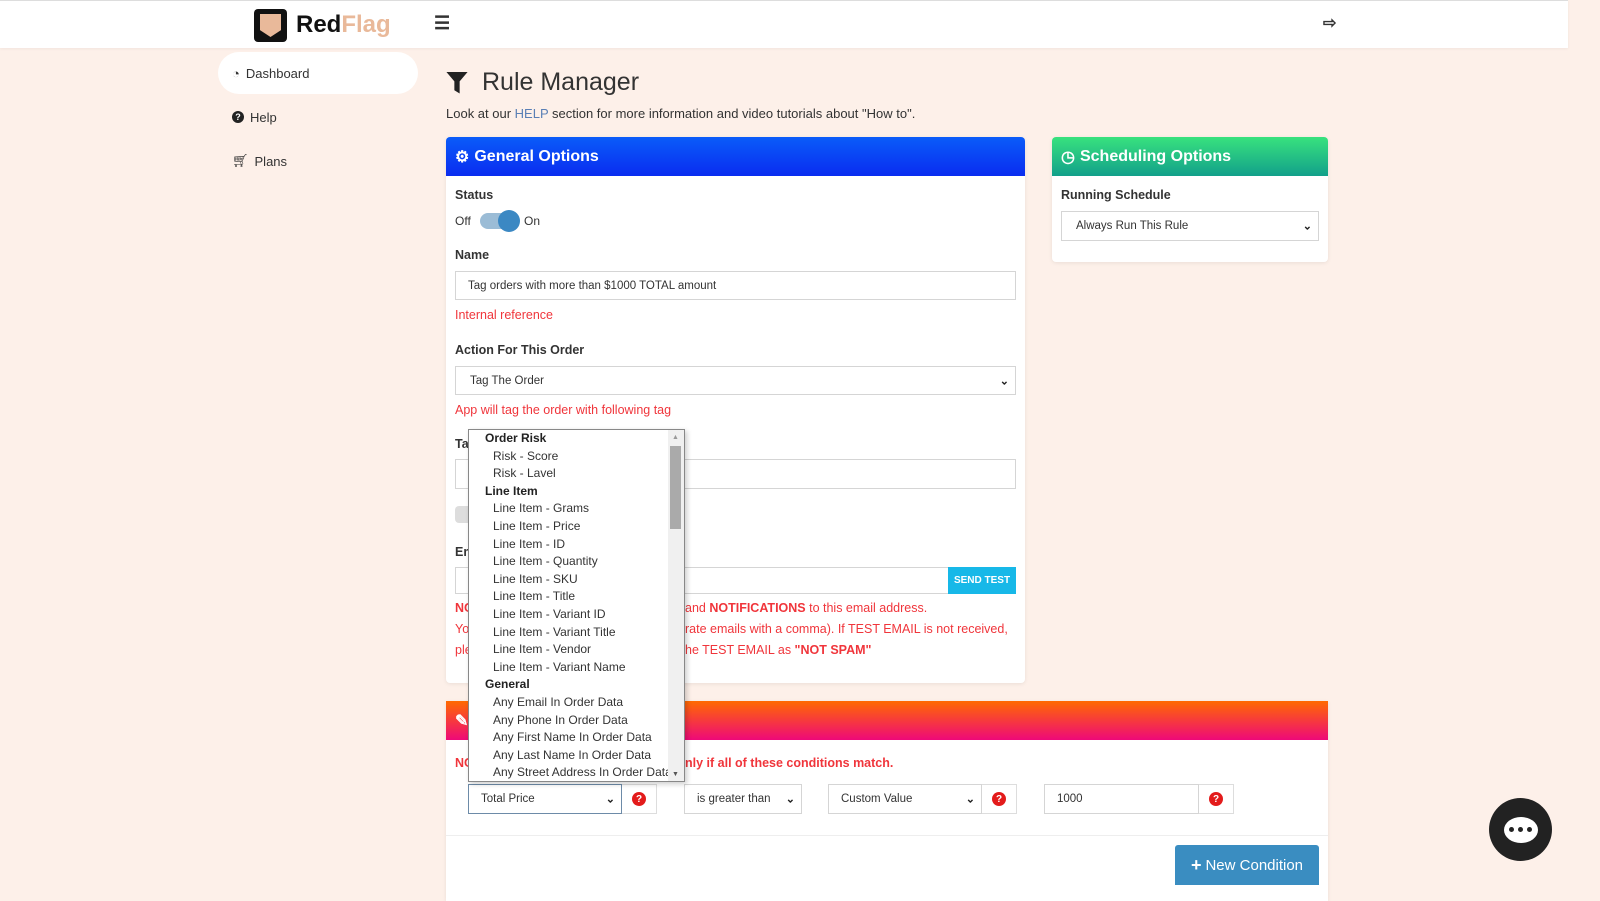 The image size is (1600, 901). What do you see at coordinates (507, 684) in the screenshot?
I see `dropdown-group-label: General` at bounding box center [507, 684].